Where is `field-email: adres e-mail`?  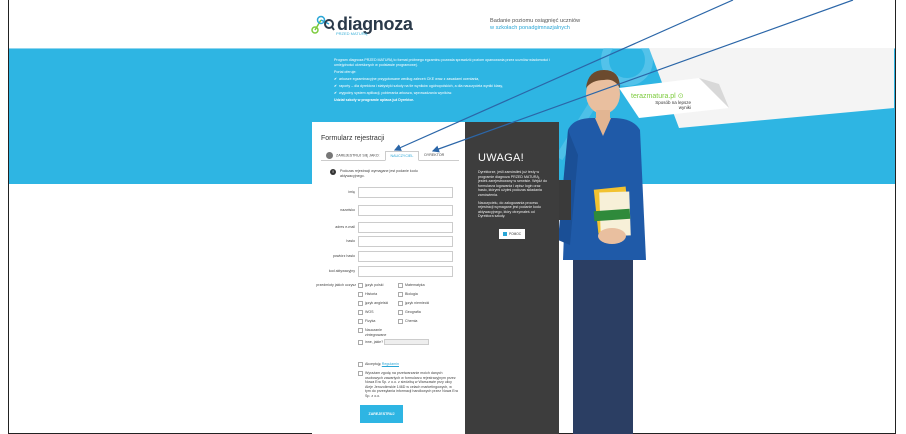
field-email: adres e-mail is located at coordinates (388, 228).